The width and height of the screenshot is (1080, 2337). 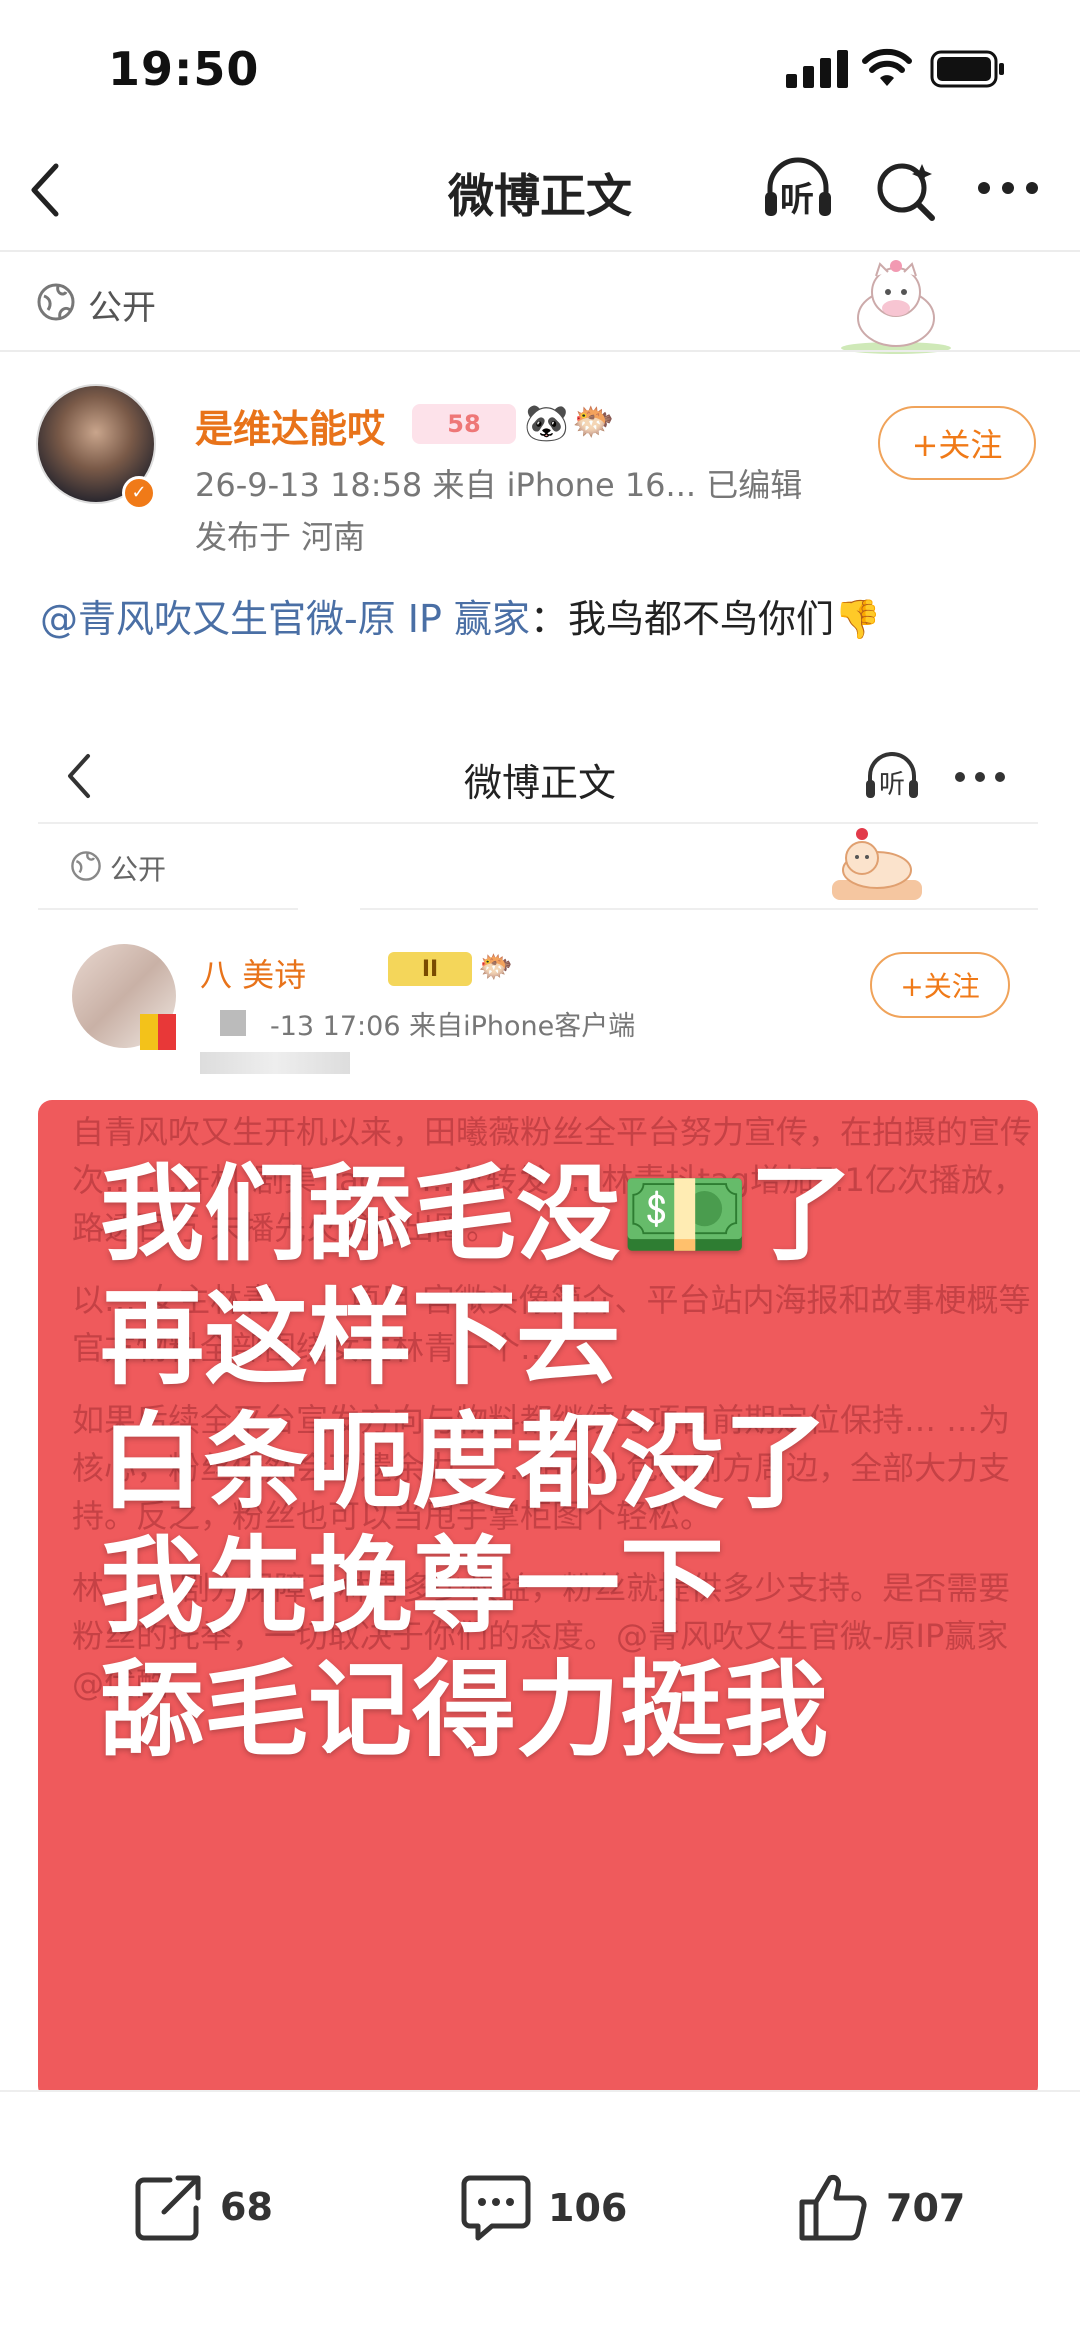 I want to click on author-name: 是维达能哎, so click(x=290, y=425).